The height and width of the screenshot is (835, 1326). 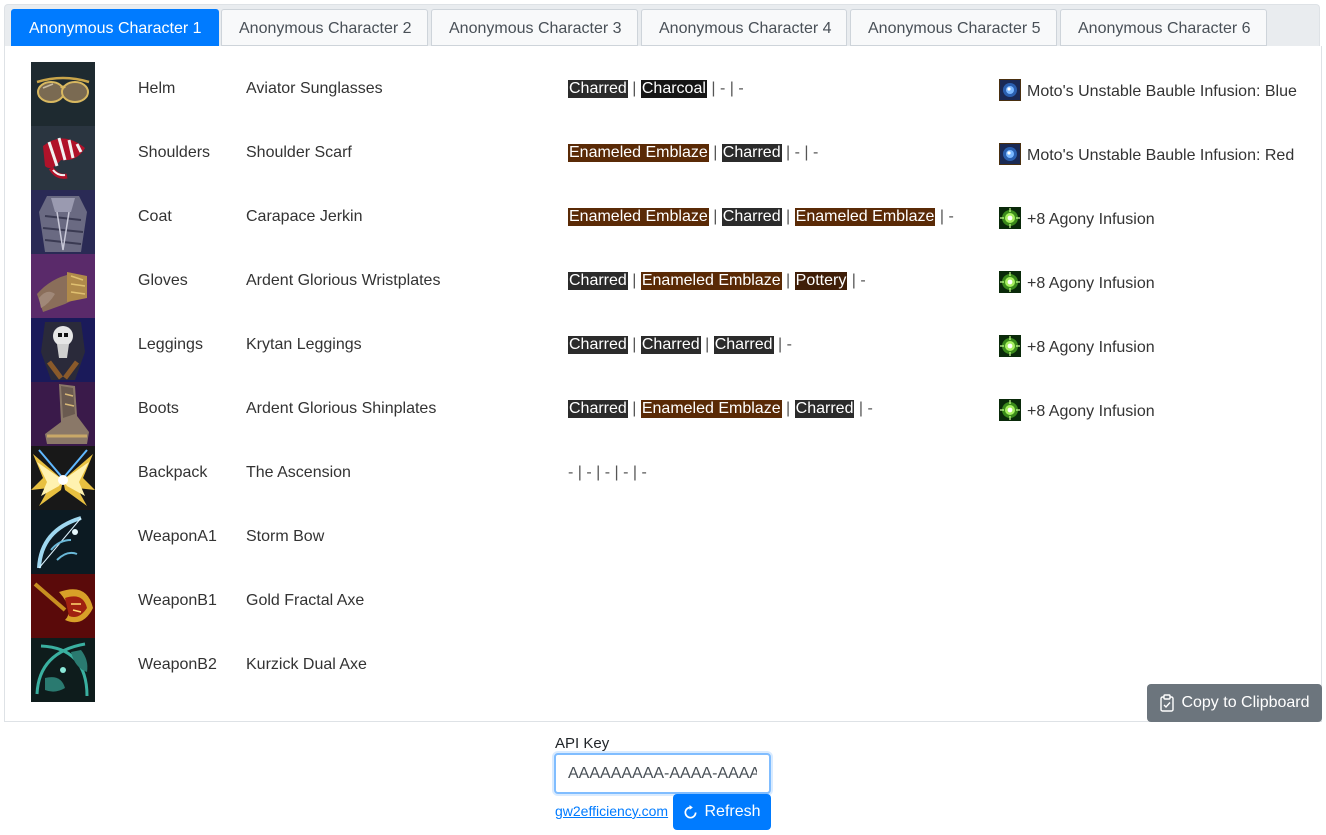 I want to click on dye-list: Charred | Enameled Emblaze | Pottery | -, so click(x=717, y=281).